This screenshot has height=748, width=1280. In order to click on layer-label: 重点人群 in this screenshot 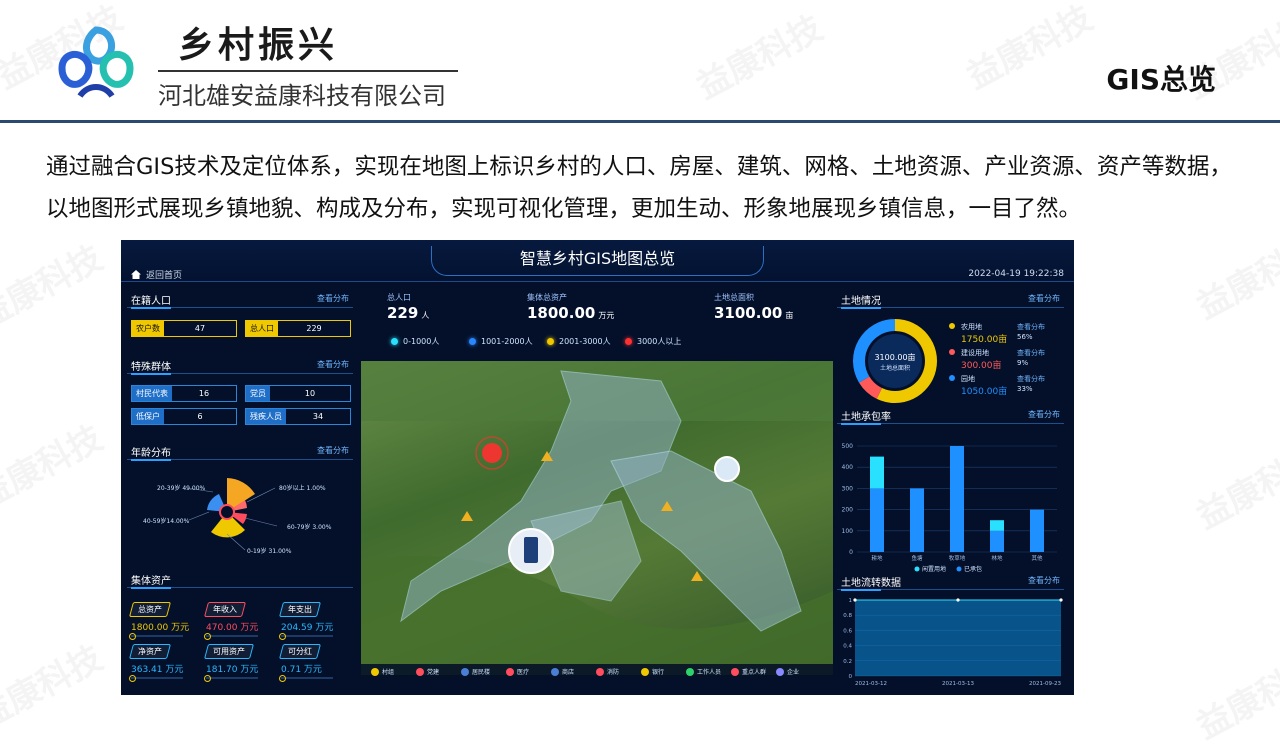, I will do `click(754, 672)`.